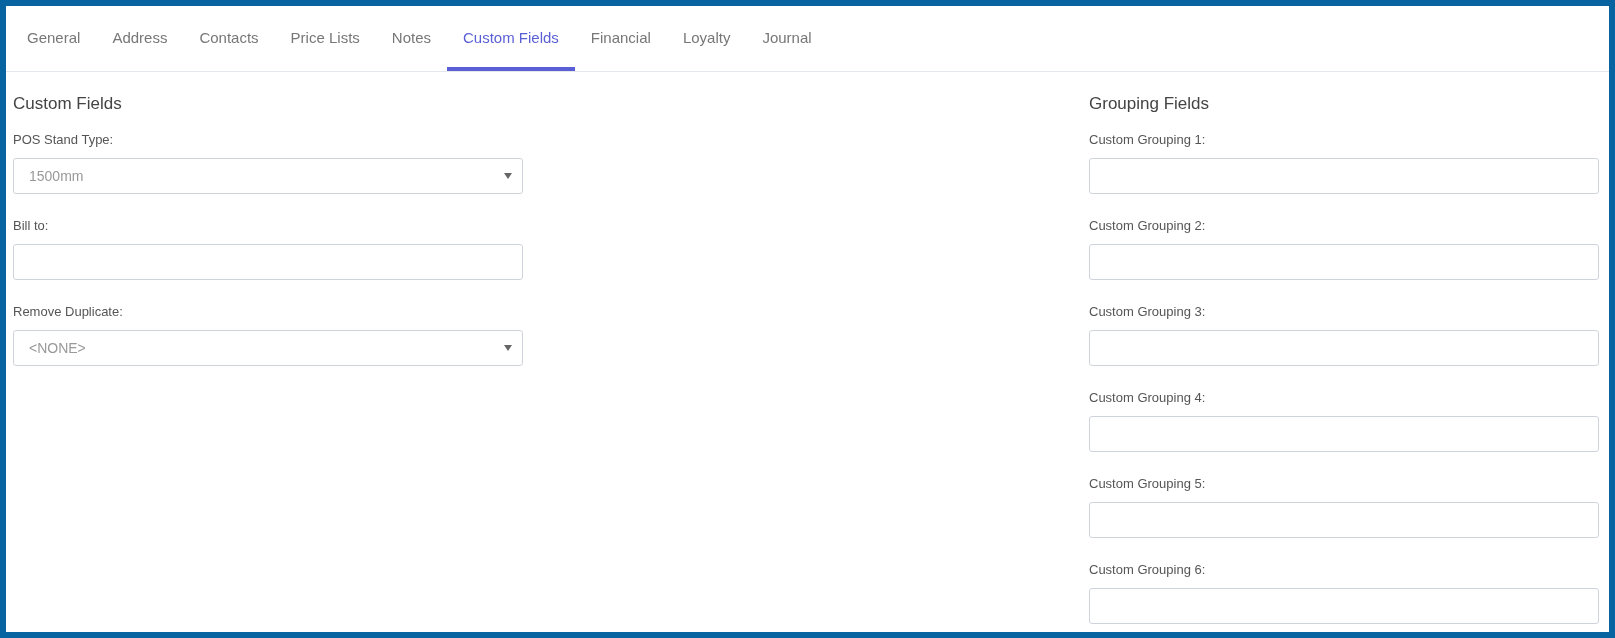  What do you see at coordinates (1148, 570) in the screenshot?
I see `field-label: Custom Grouping 6:` at bounding box center [1148, 570].